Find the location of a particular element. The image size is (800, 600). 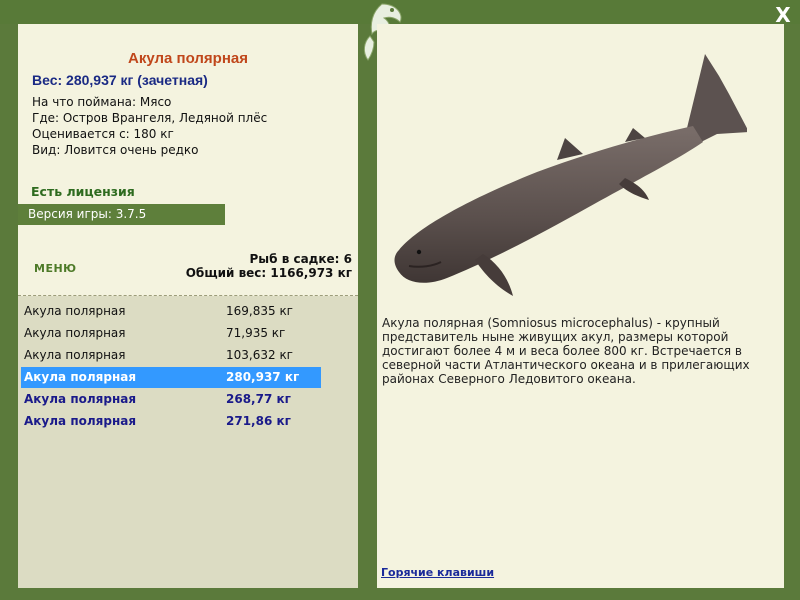

catch-fish-weight: 271,86 кг is located at coordinates (258, 421).